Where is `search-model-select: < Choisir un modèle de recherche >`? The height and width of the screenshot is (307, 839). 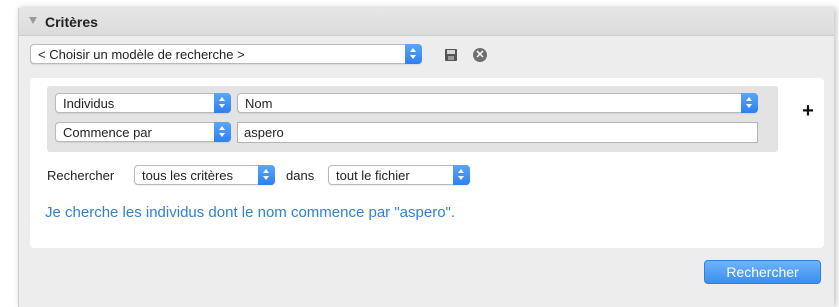
search-model-select: < Choisir un modèle de recherche > is located at coordinates (226, 54).